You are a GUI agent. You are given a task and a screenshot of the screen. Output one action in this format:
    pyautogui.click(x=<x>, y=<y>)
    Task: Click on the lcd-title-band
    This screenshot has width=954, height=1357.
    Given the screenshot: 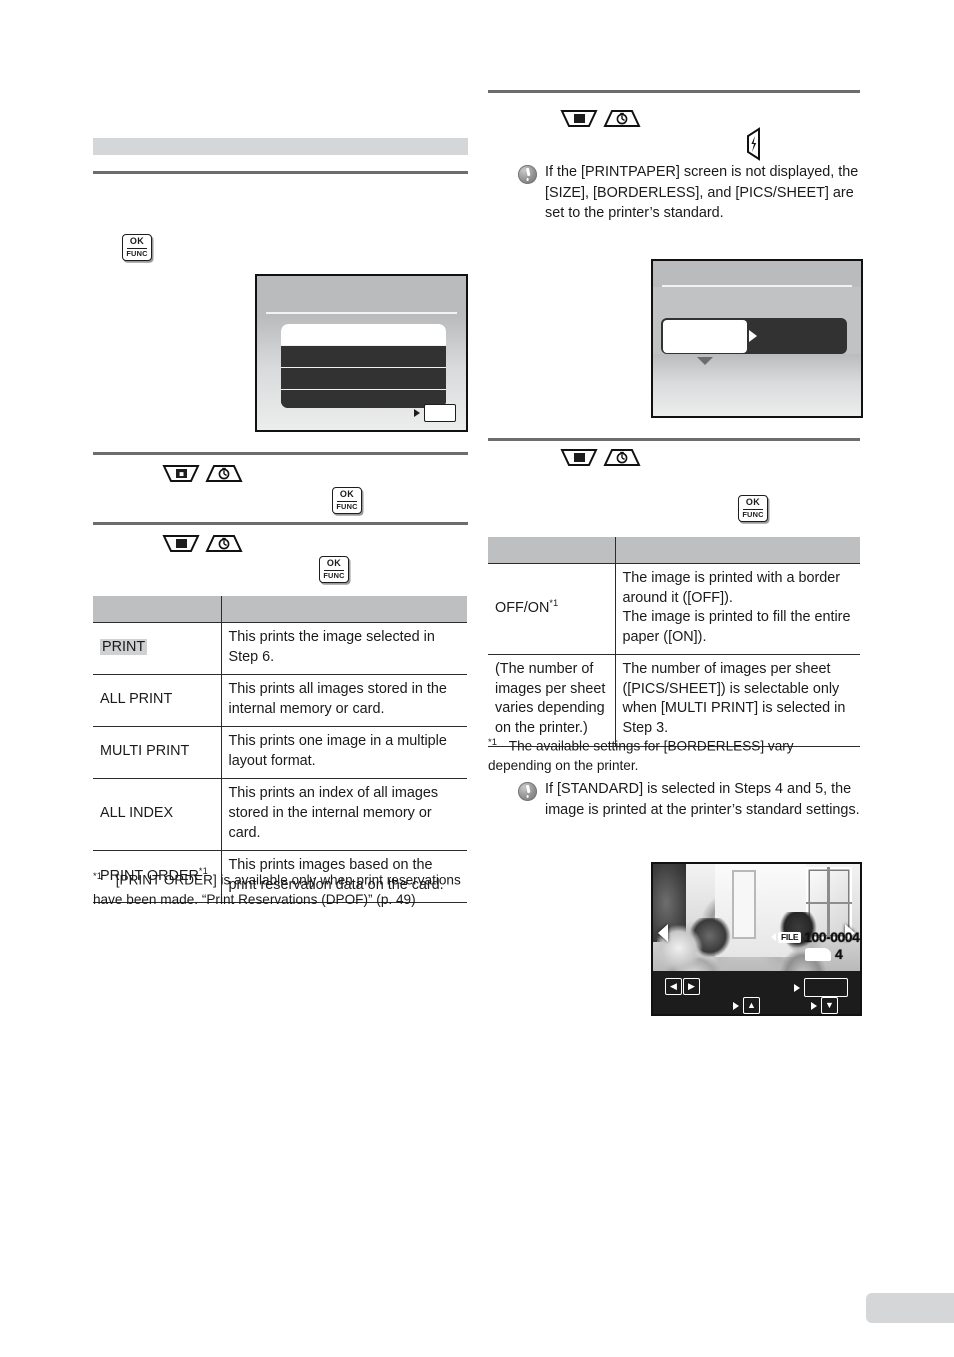 What is the action you would take?
    pyautogui.click(x=757, y=274)
    